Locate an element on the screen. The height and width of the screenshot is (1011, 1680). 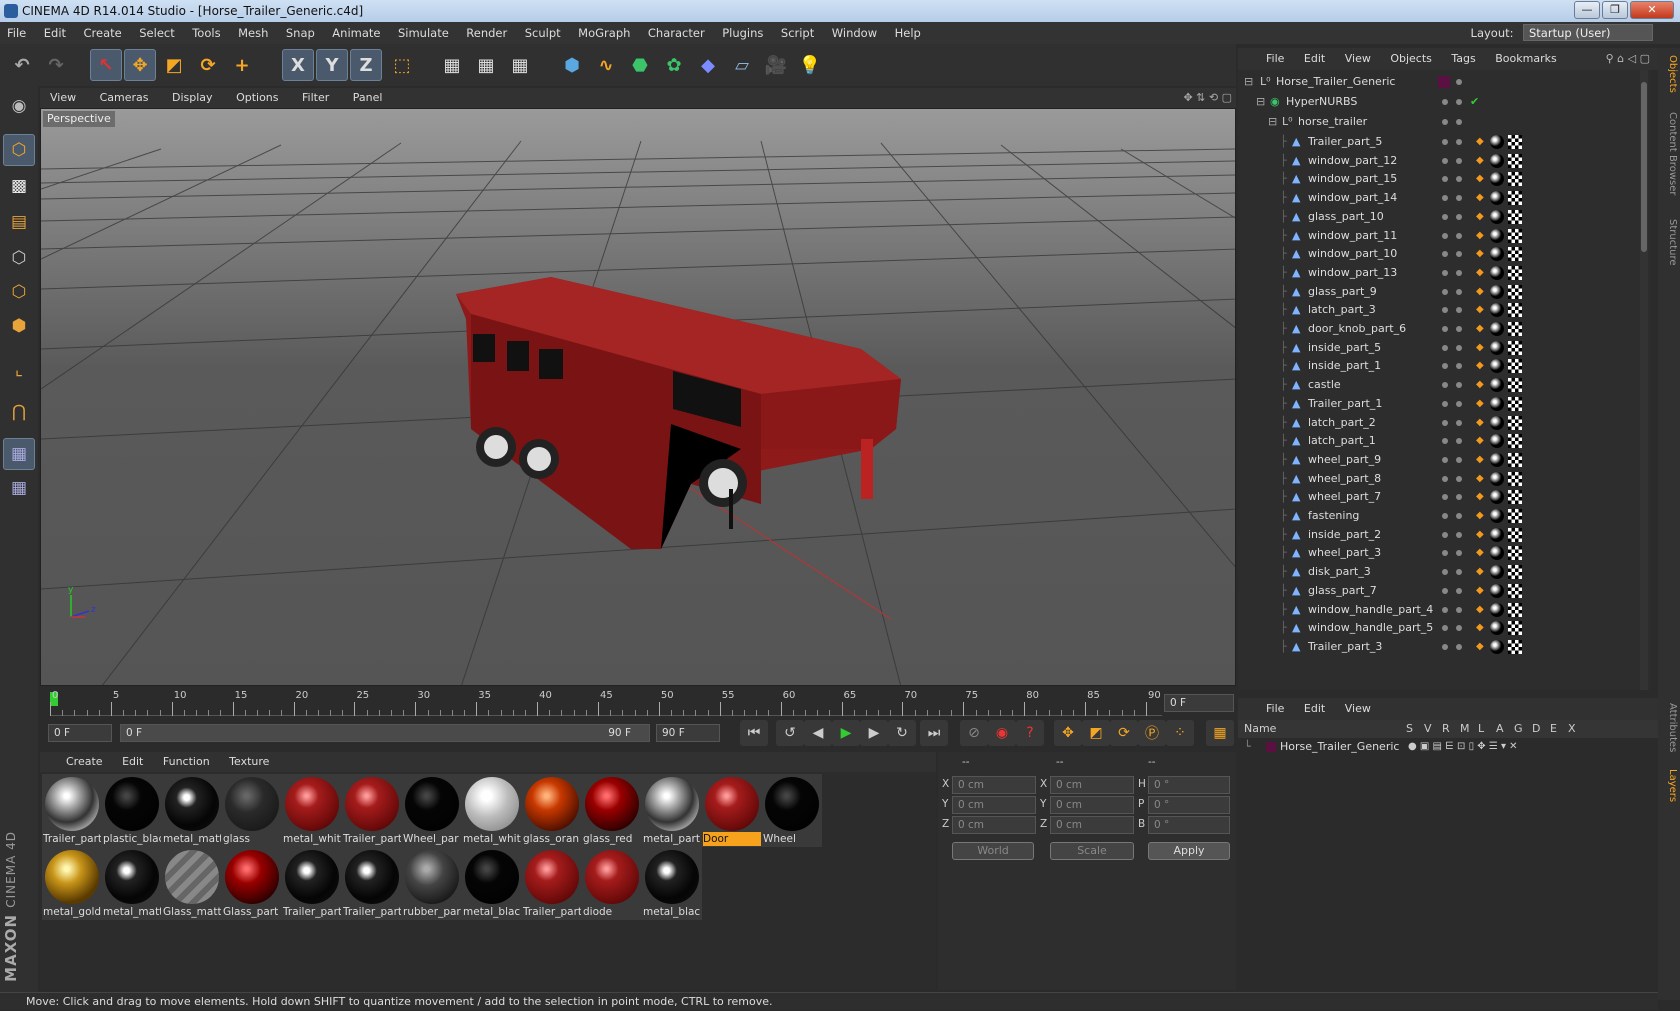
next-frame-icon: ▶ is located at coordinates (874, 733).